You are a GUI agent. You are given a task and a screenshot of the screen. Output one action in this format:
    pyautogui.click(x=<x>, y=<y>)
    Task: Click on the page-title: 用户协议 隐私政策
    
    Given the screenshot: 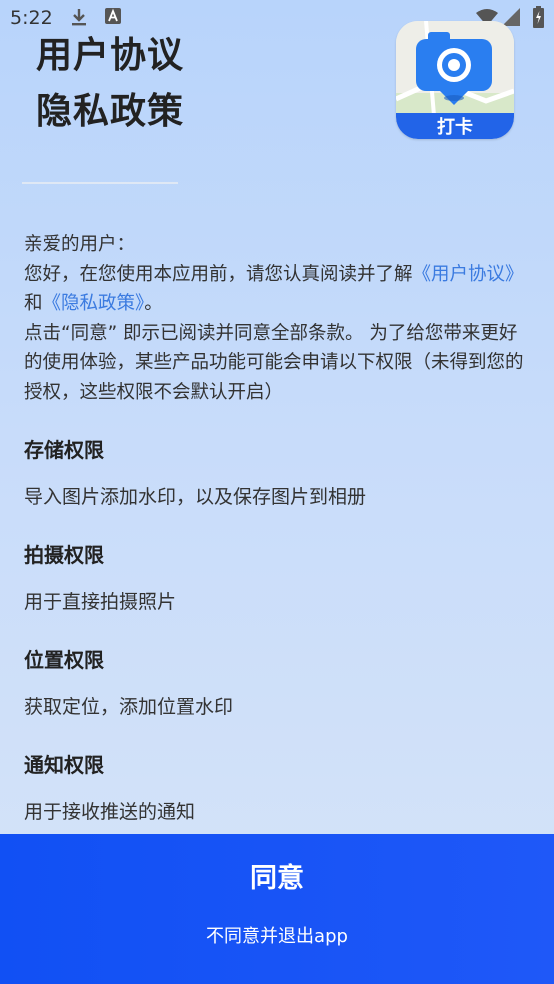 What is the action you would take?
    pyautogui.click(x=110, y=84)
    